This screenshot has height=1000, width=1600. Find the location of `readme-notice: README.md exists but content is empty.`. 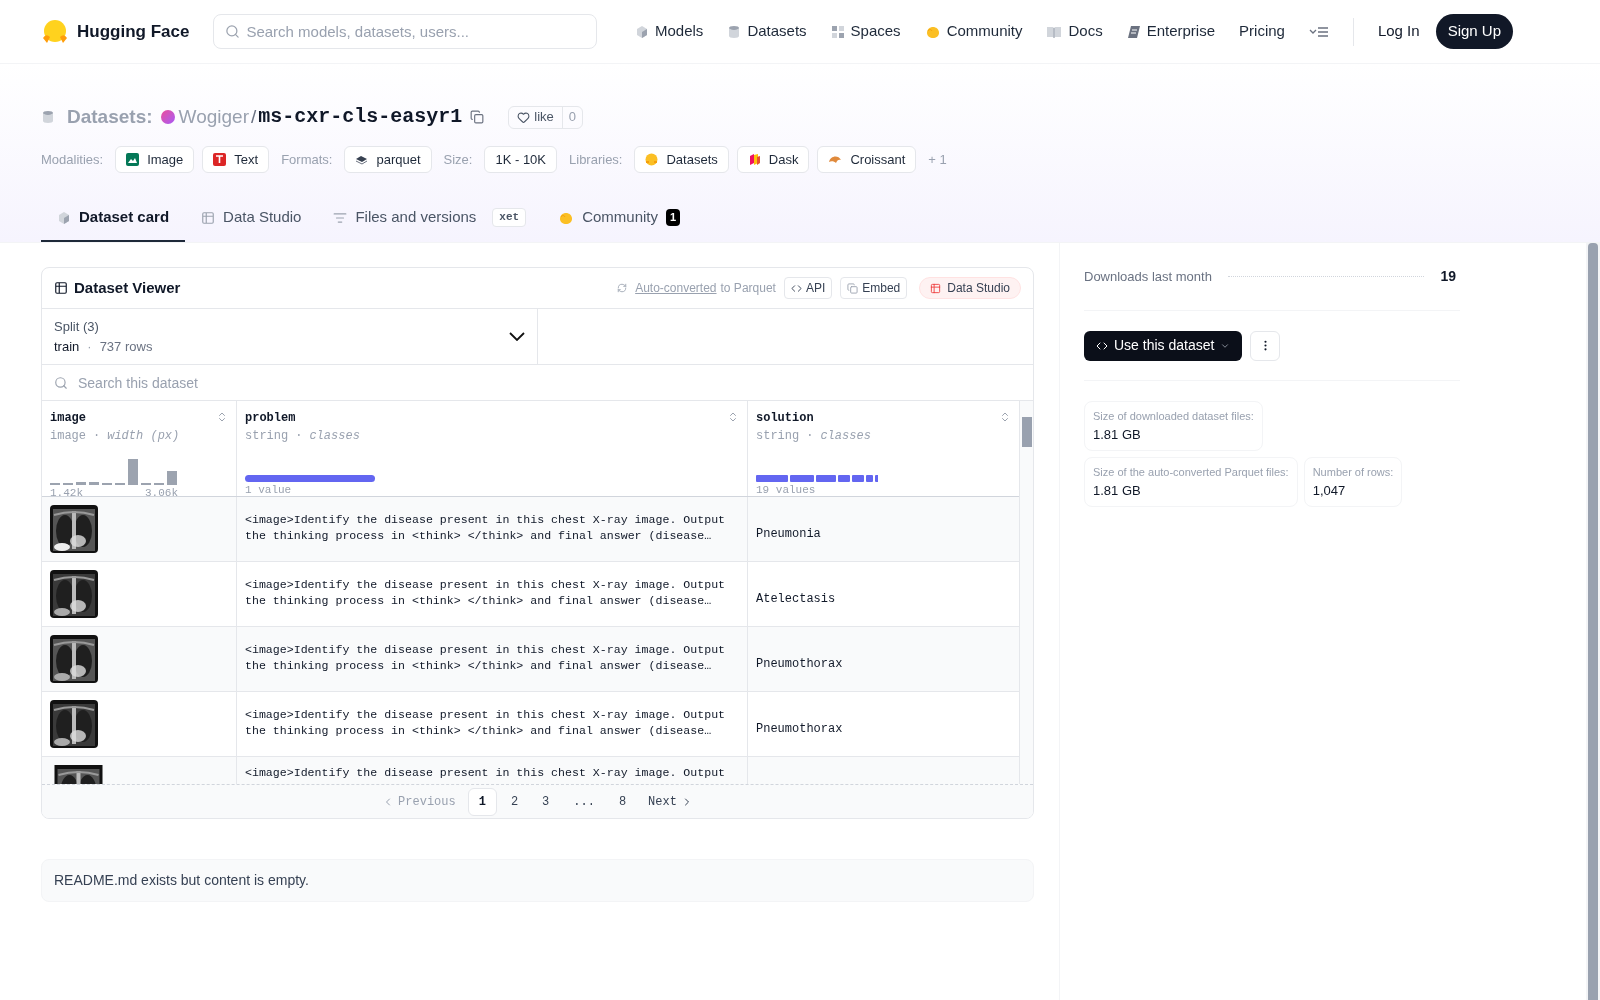

readme-notice: README.md exists but content is empty. is located at coordinates (537, 880).